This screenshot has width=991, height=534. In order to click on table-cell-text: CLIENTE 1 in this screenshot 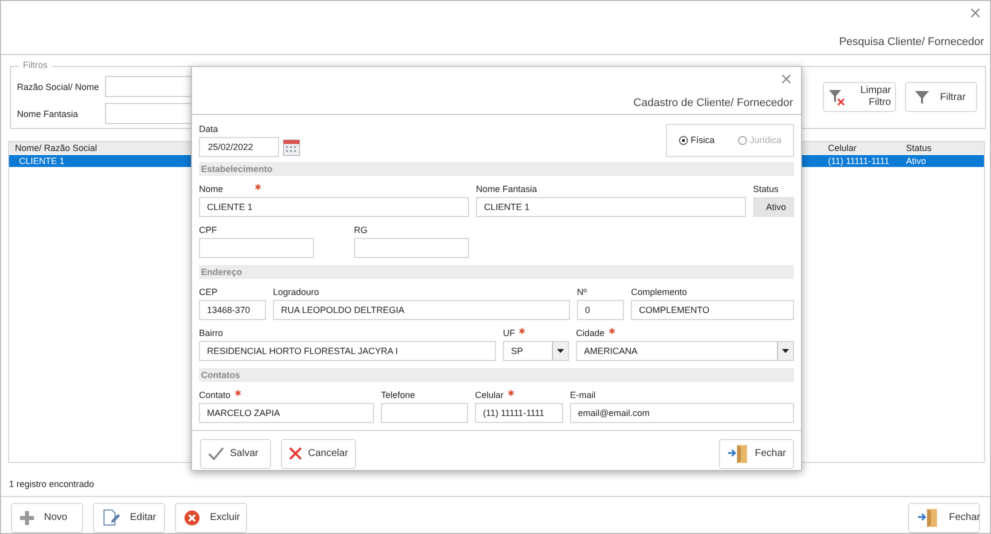, I will do `click(41, 161)`.